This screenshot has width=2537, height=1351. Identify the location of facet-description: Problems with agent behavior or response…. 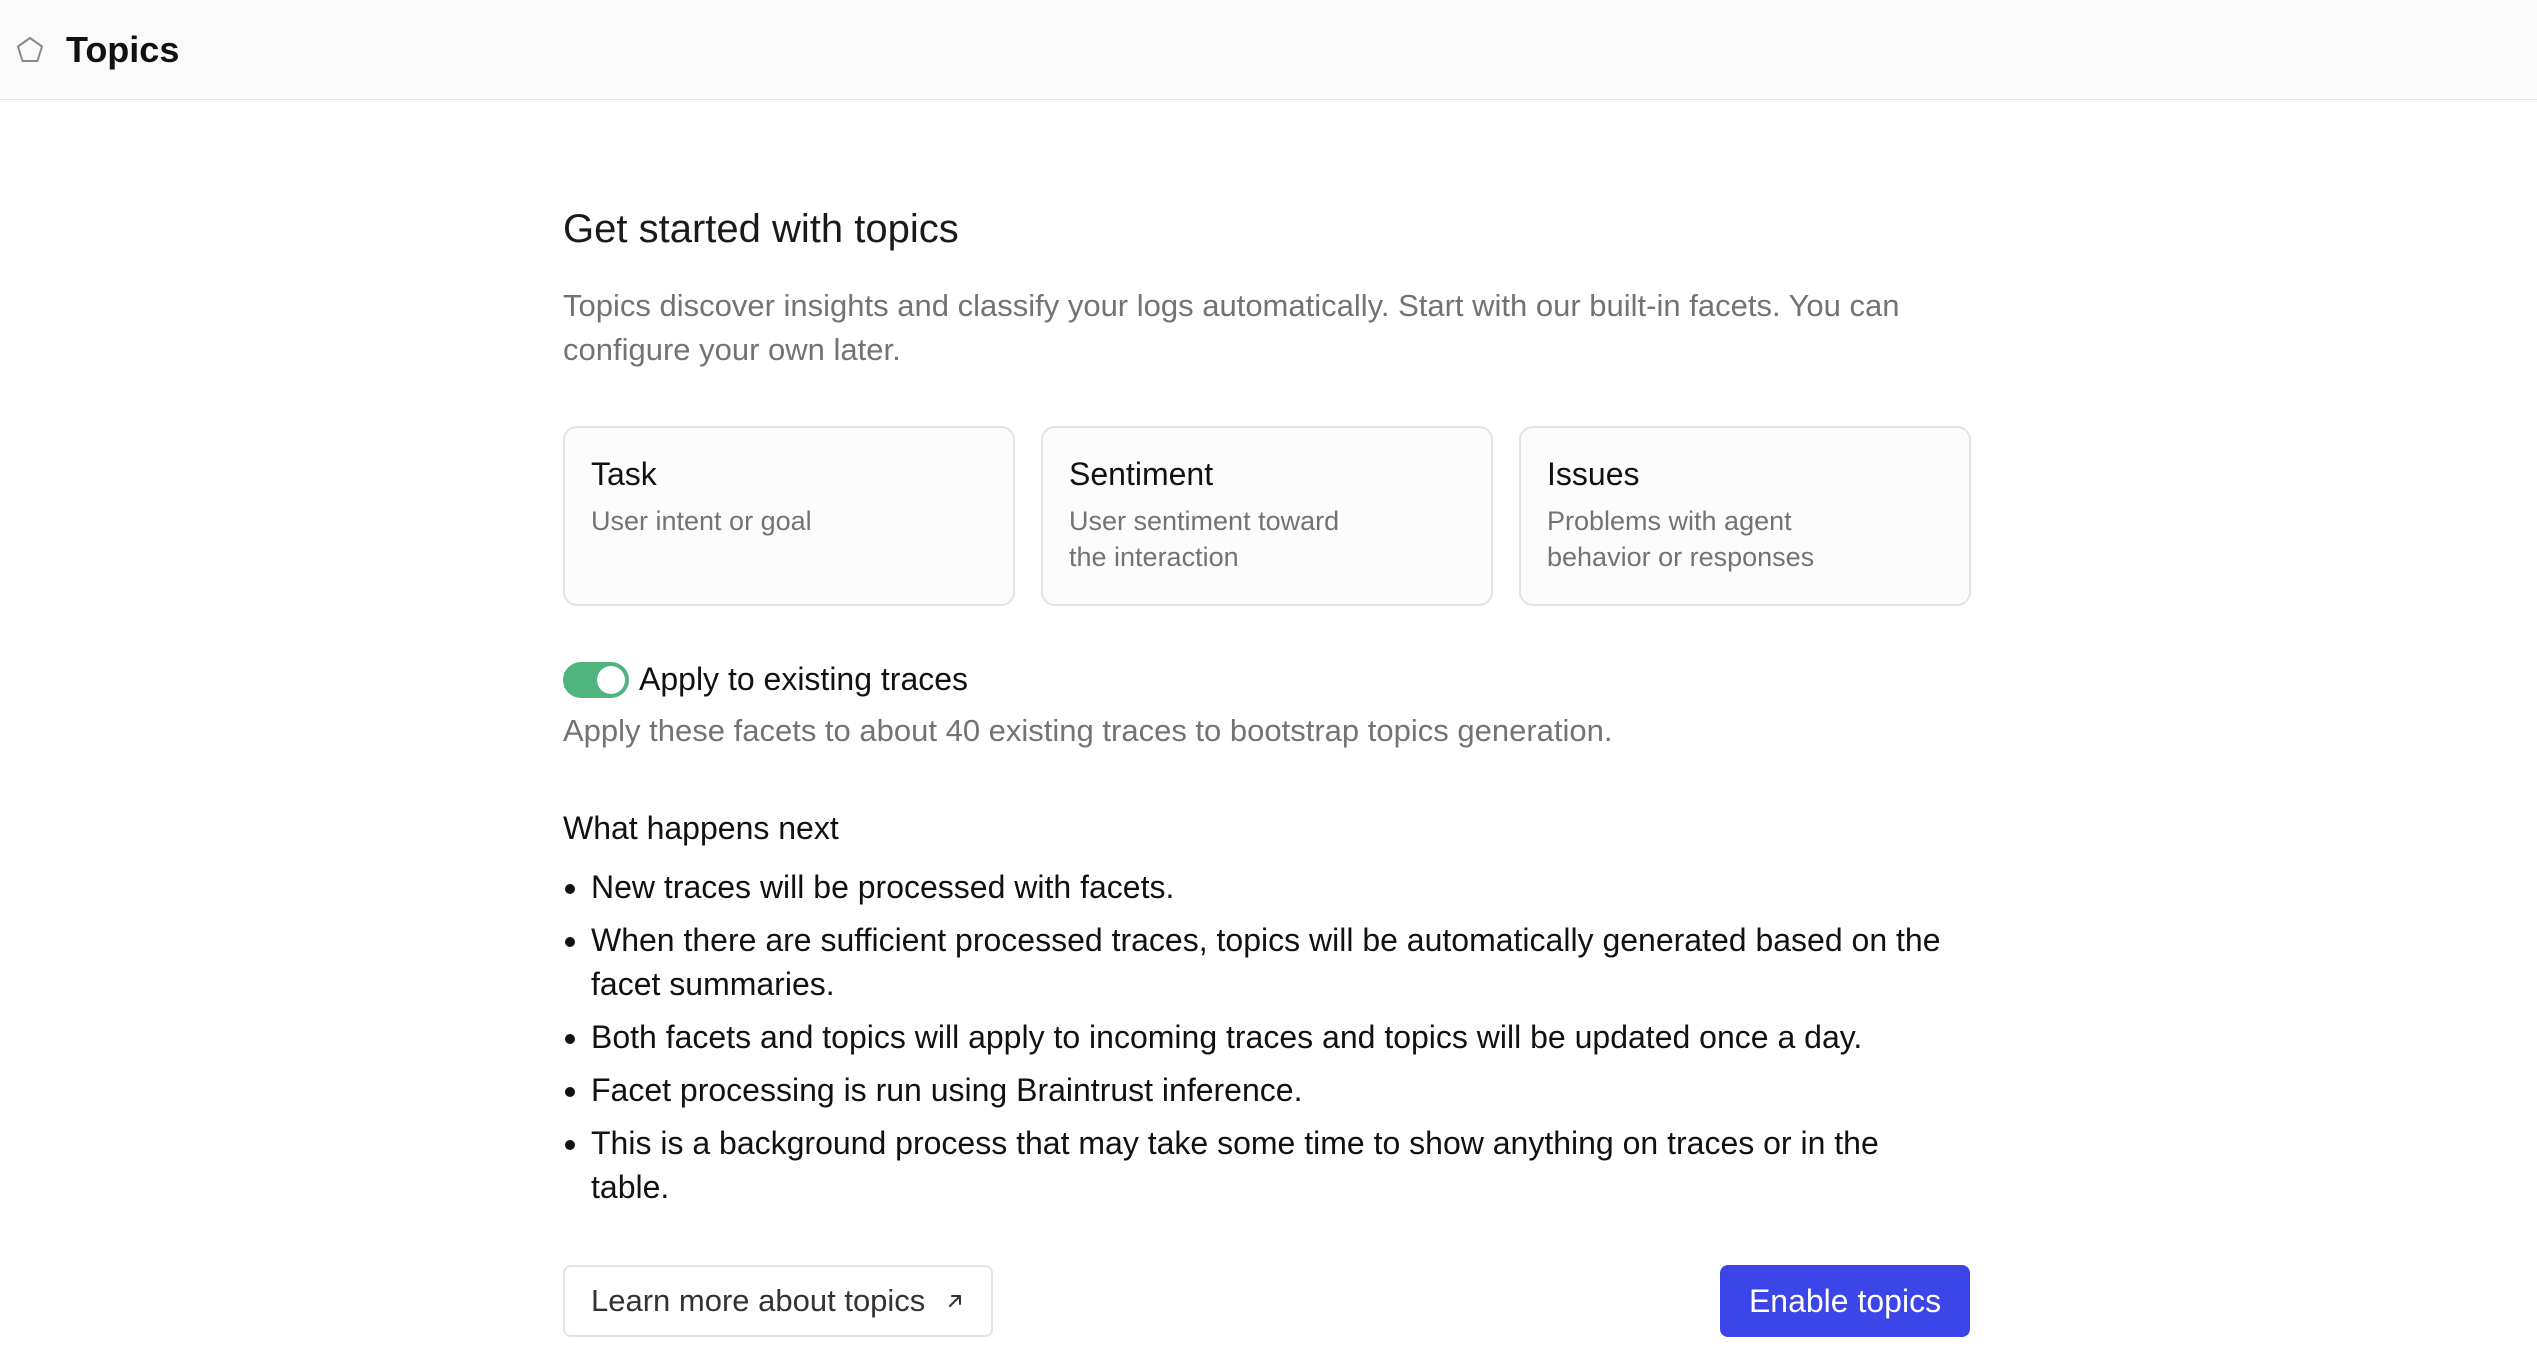
(1681, 539).